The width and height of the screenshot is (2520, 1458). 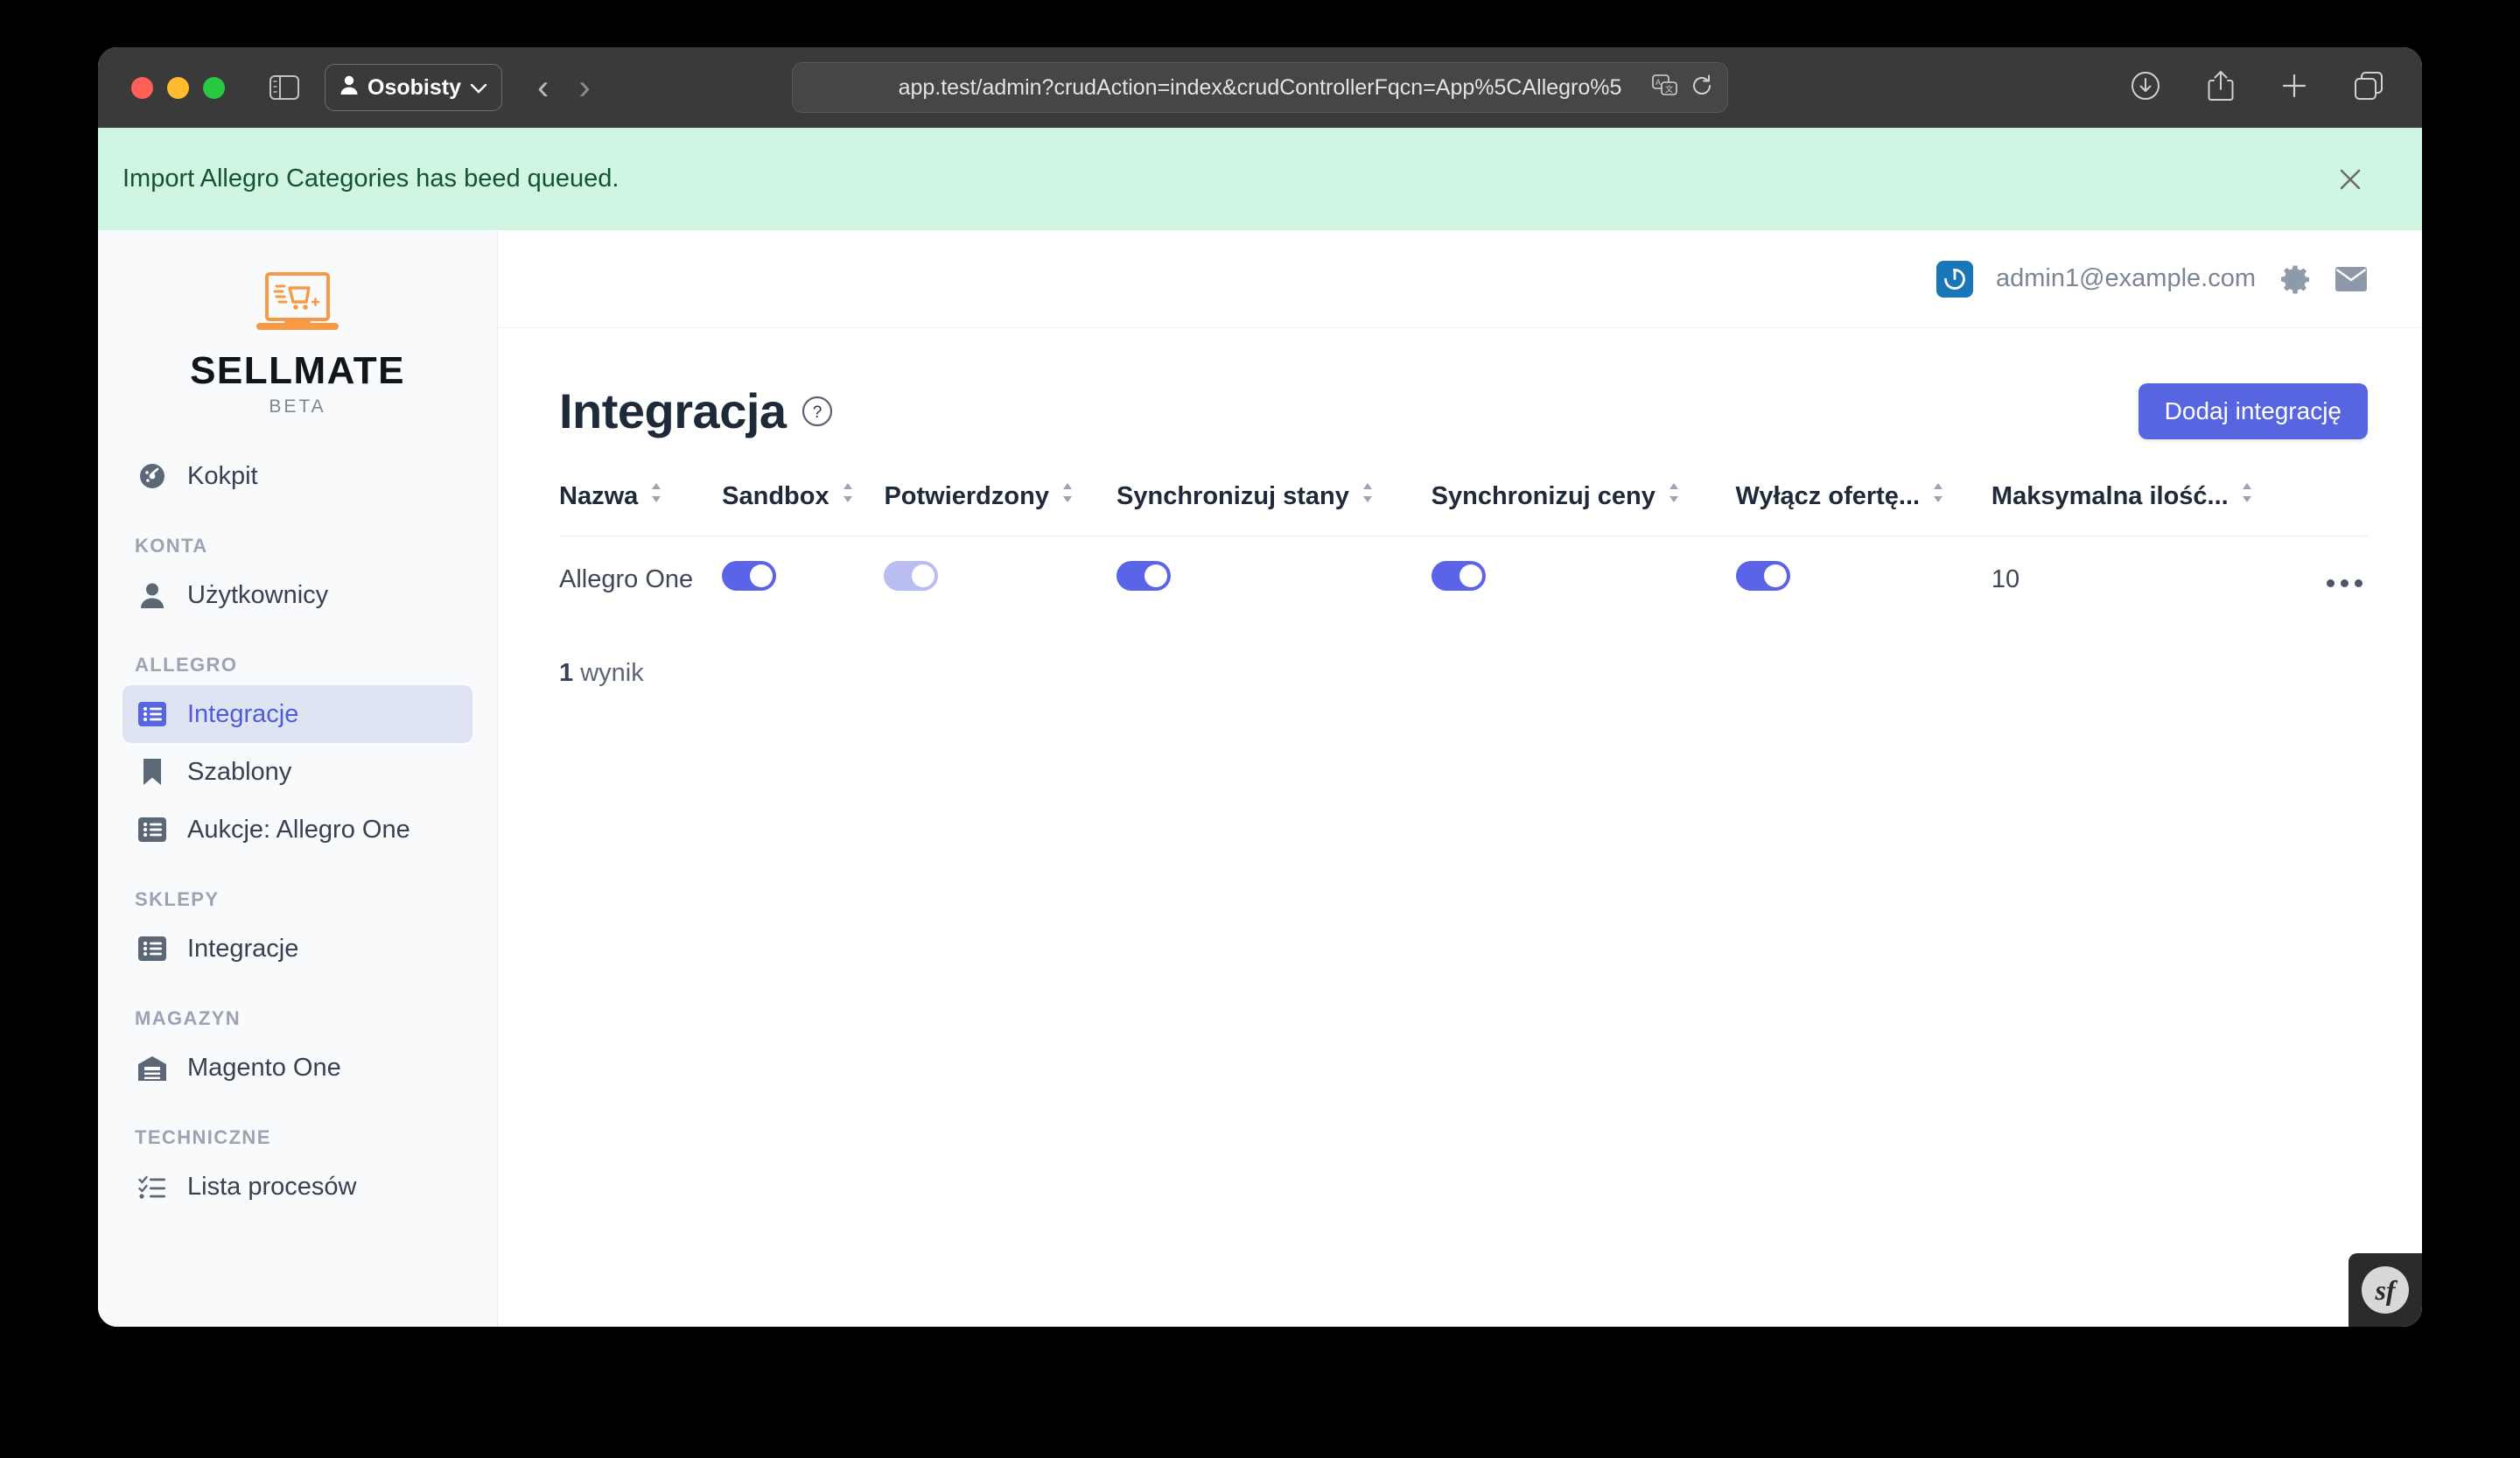 I want to click on sidebar-section-techniczne: TECHNICZNE, so click(x=203, y=1137).